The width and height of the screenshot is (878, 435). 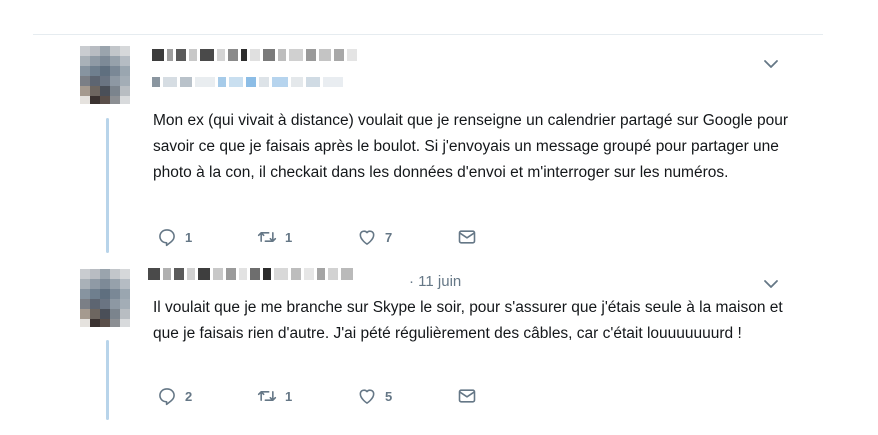 I want to click on like-button: 7, so click(x=407, y=237).